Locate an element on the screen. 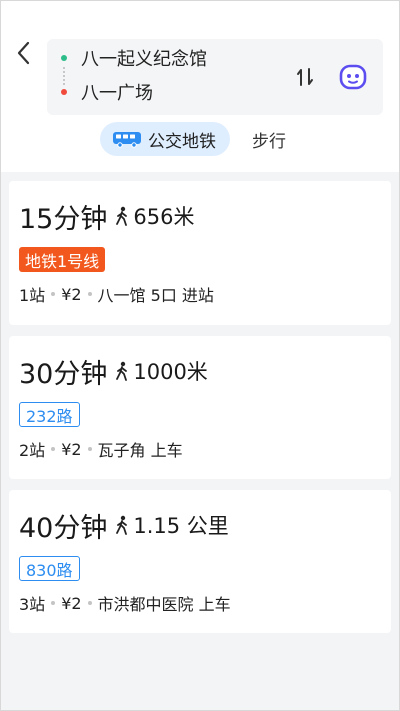  route-details: 1站 ¥2 八一馆 5口 进站 is located at coordinates (116, 294).